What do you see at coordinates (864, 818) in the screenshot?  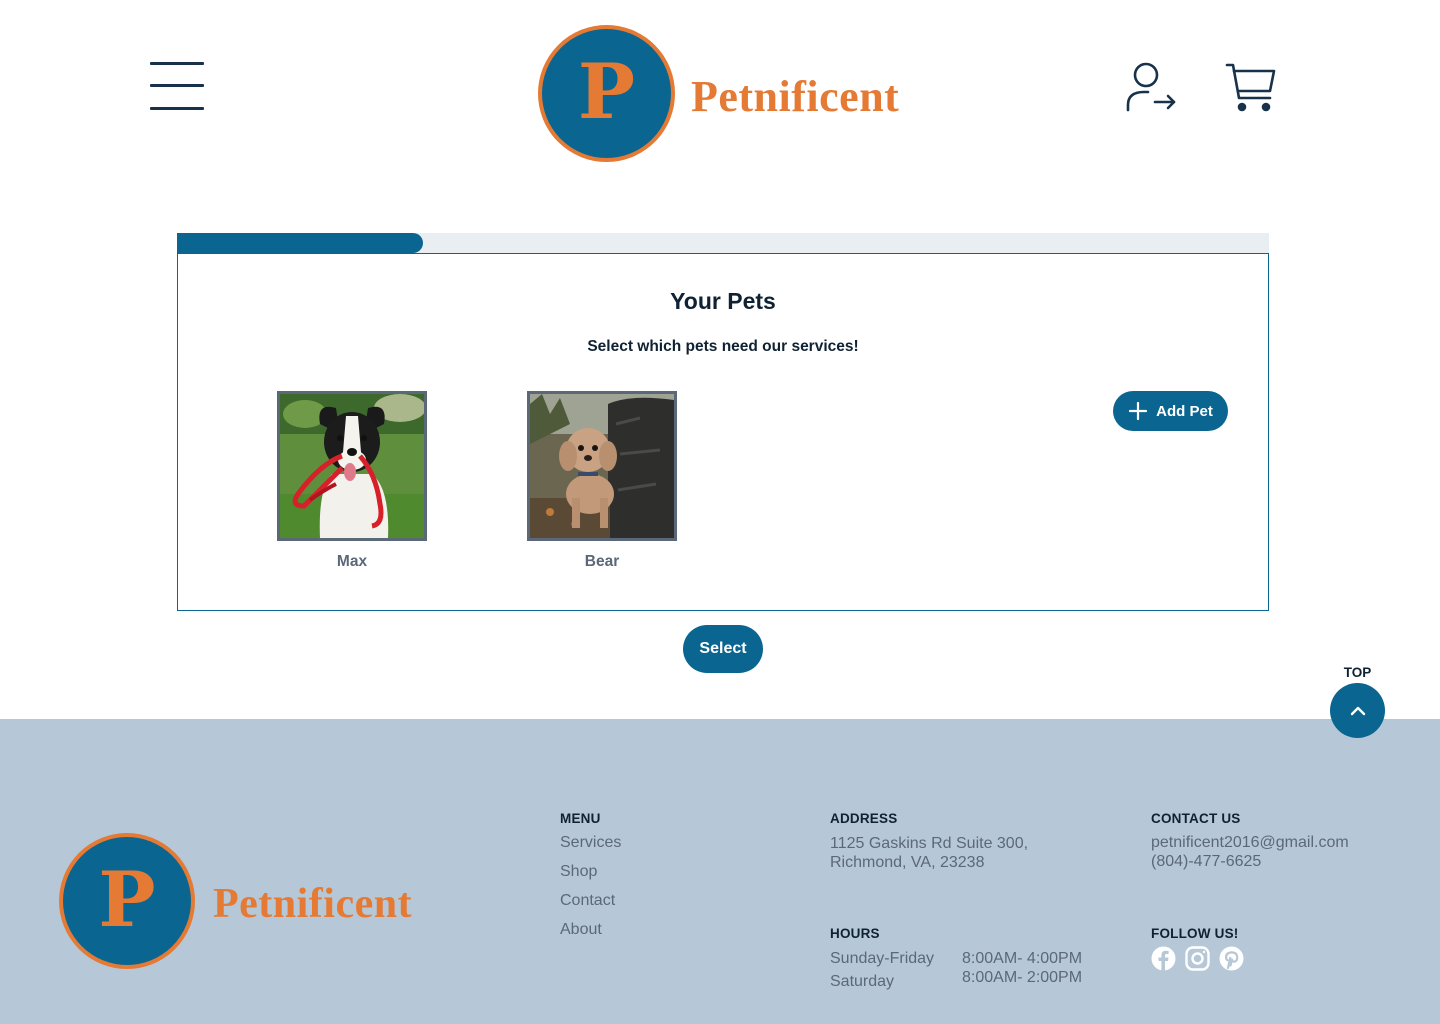 I see `footer-address-heading: ADDRESS` at bounding box center [864, 818].